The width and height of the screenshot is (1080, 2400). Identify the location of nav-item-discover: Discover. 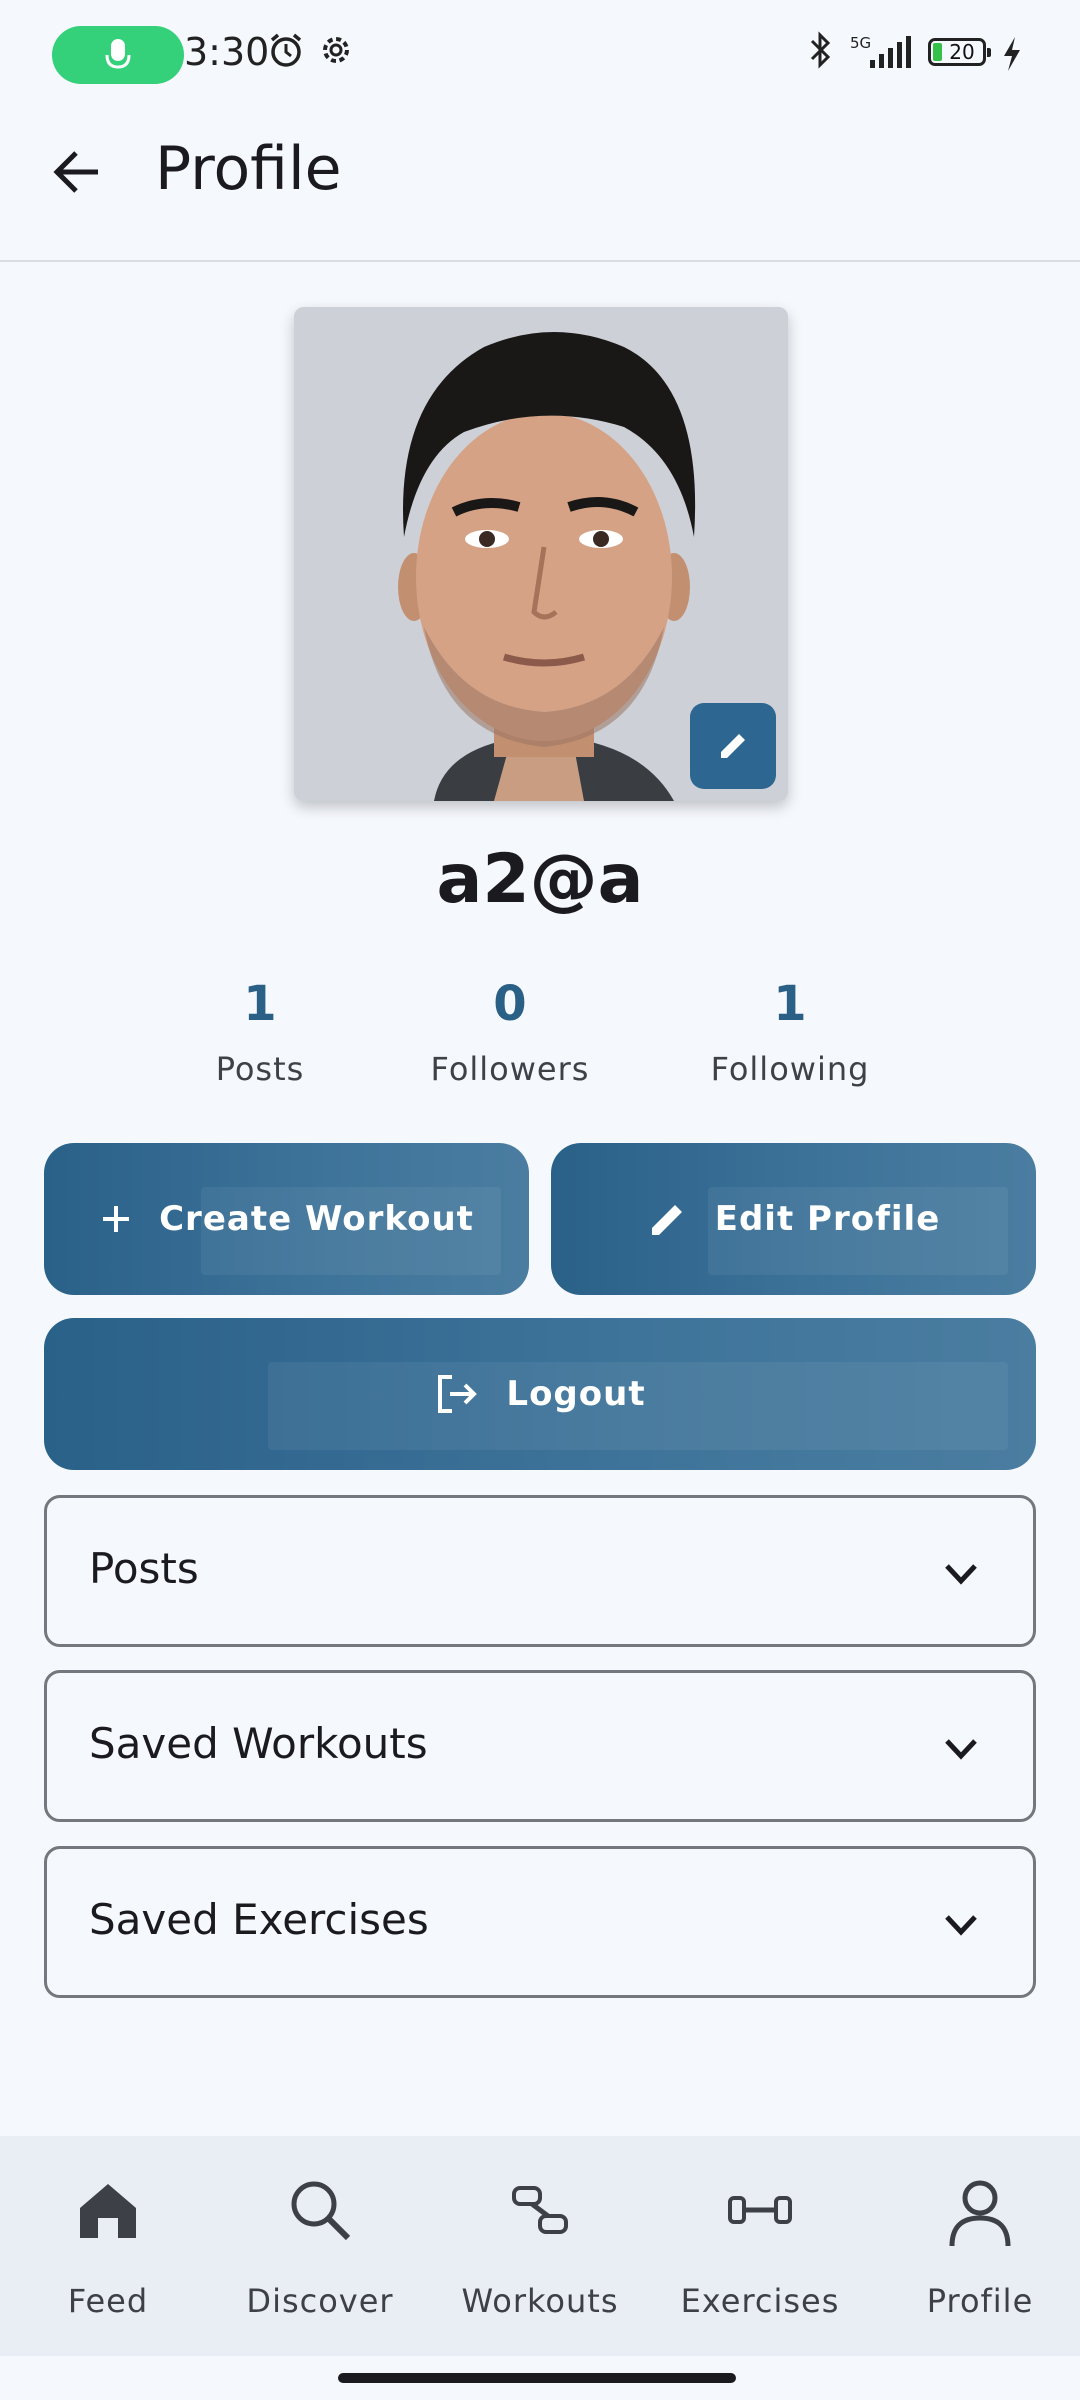
(320, 2246).